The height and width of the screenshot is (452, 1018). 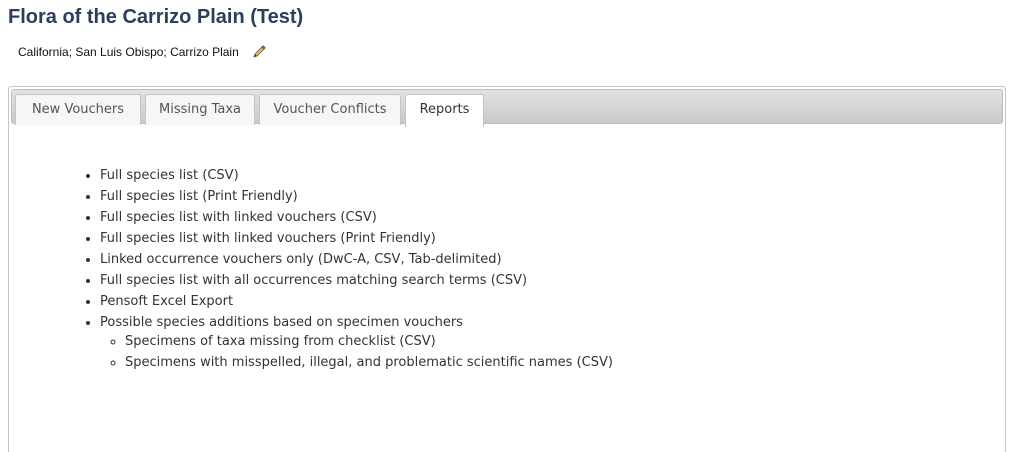 What do you see at coordinates (356, 175) in the screenshot?
I see `list-item: Full species list (CSV)` at bounding box center [356, 175].